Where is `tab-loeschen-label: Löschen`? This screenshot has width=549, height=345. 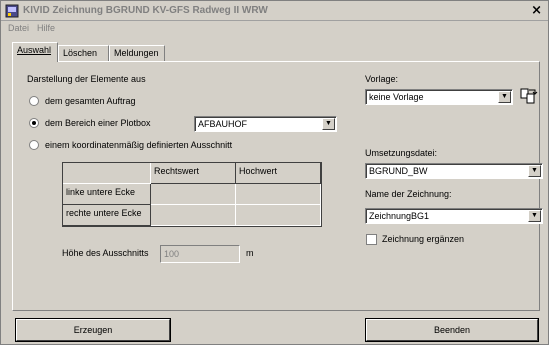 tab-loeschen-label: Löschen is located at coordinates (80, 53).